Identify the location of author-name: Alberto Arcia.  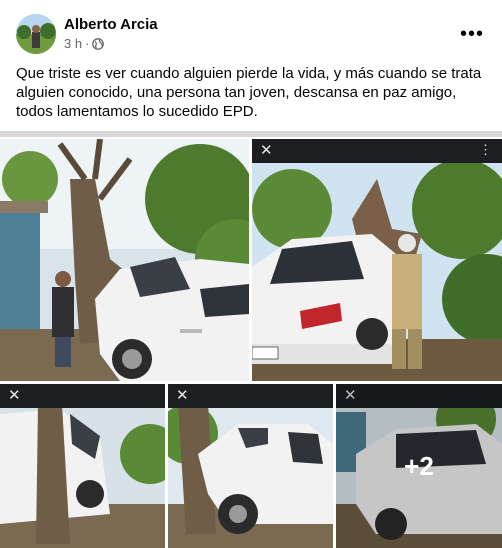
(111, 24).